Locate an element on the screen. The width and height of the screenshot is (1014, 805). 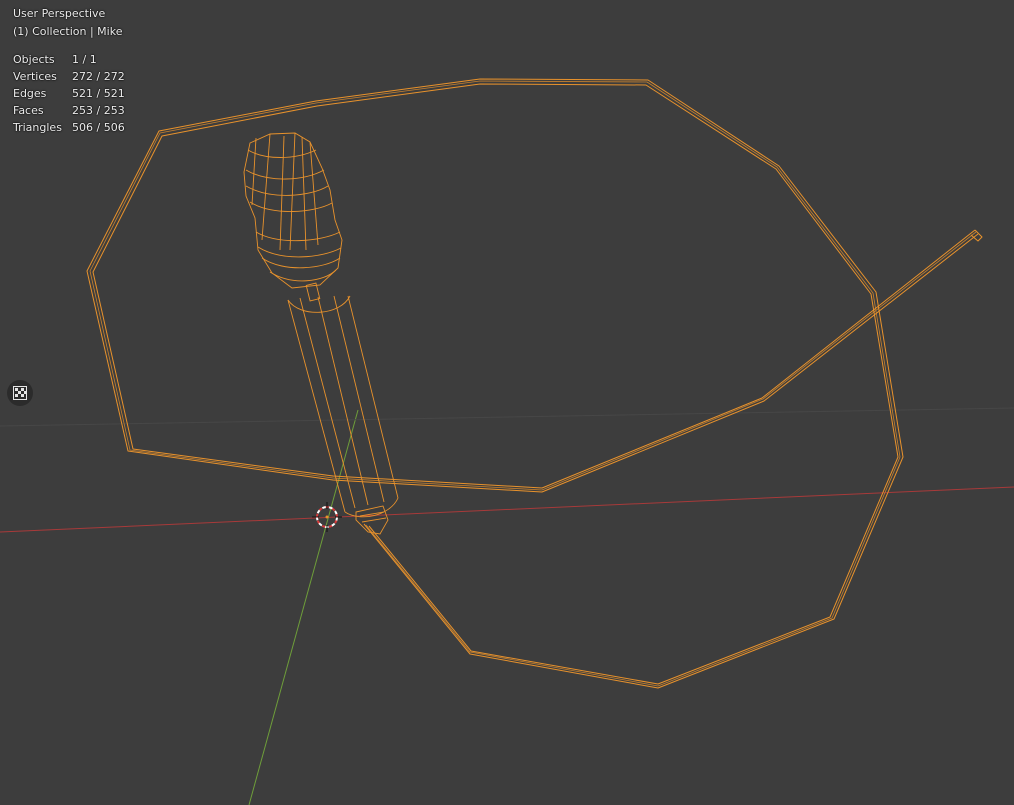
stat-label: Vertices is located at coordinates (35, 76).